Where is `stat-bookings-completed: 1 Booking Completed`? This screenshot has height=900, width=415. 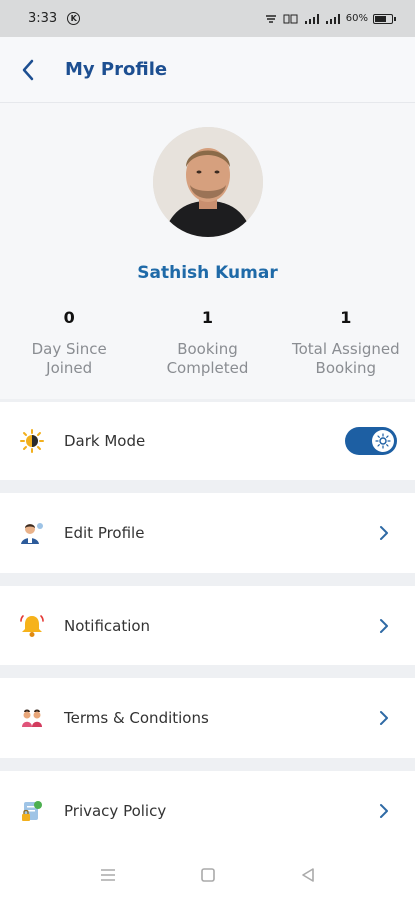
stat-bookings-completed: 1 Booking Completed is located at coordinates (207, 343).